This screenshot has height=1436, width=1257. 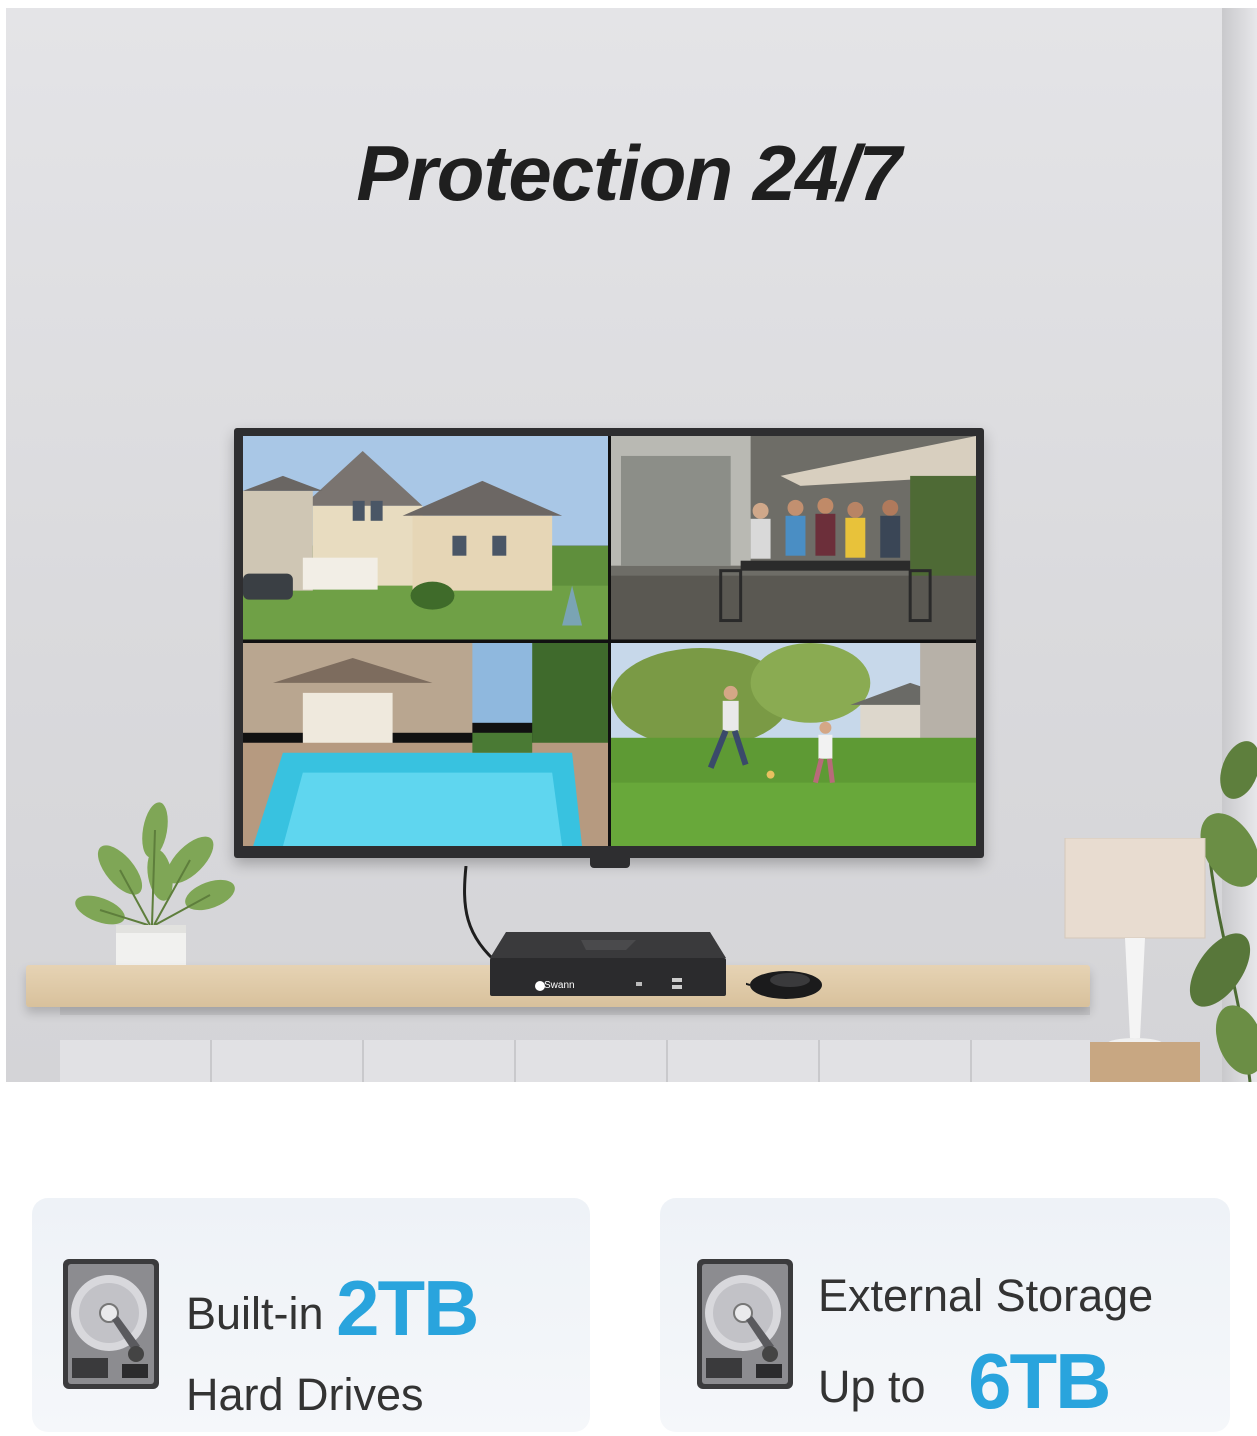 What do you see at coordinates (305, 1395) in the screenshot?
I see `feature-line2: Hard Drives` at bounding box center [305, 1395].